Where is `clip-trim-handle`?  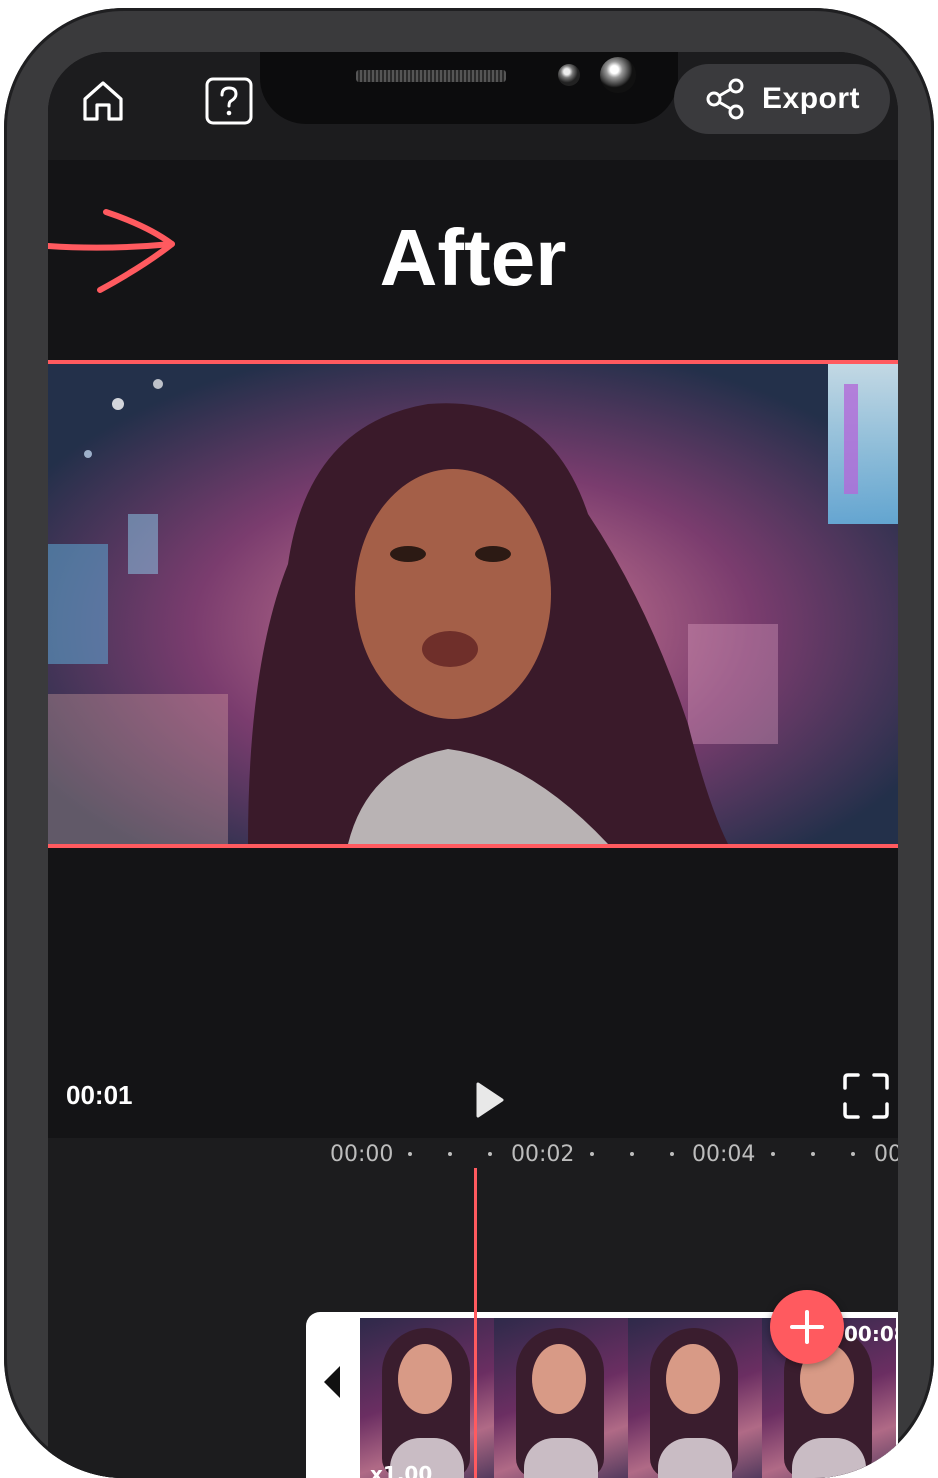 clip-trim-handle is located at coordinates (332, 1384).